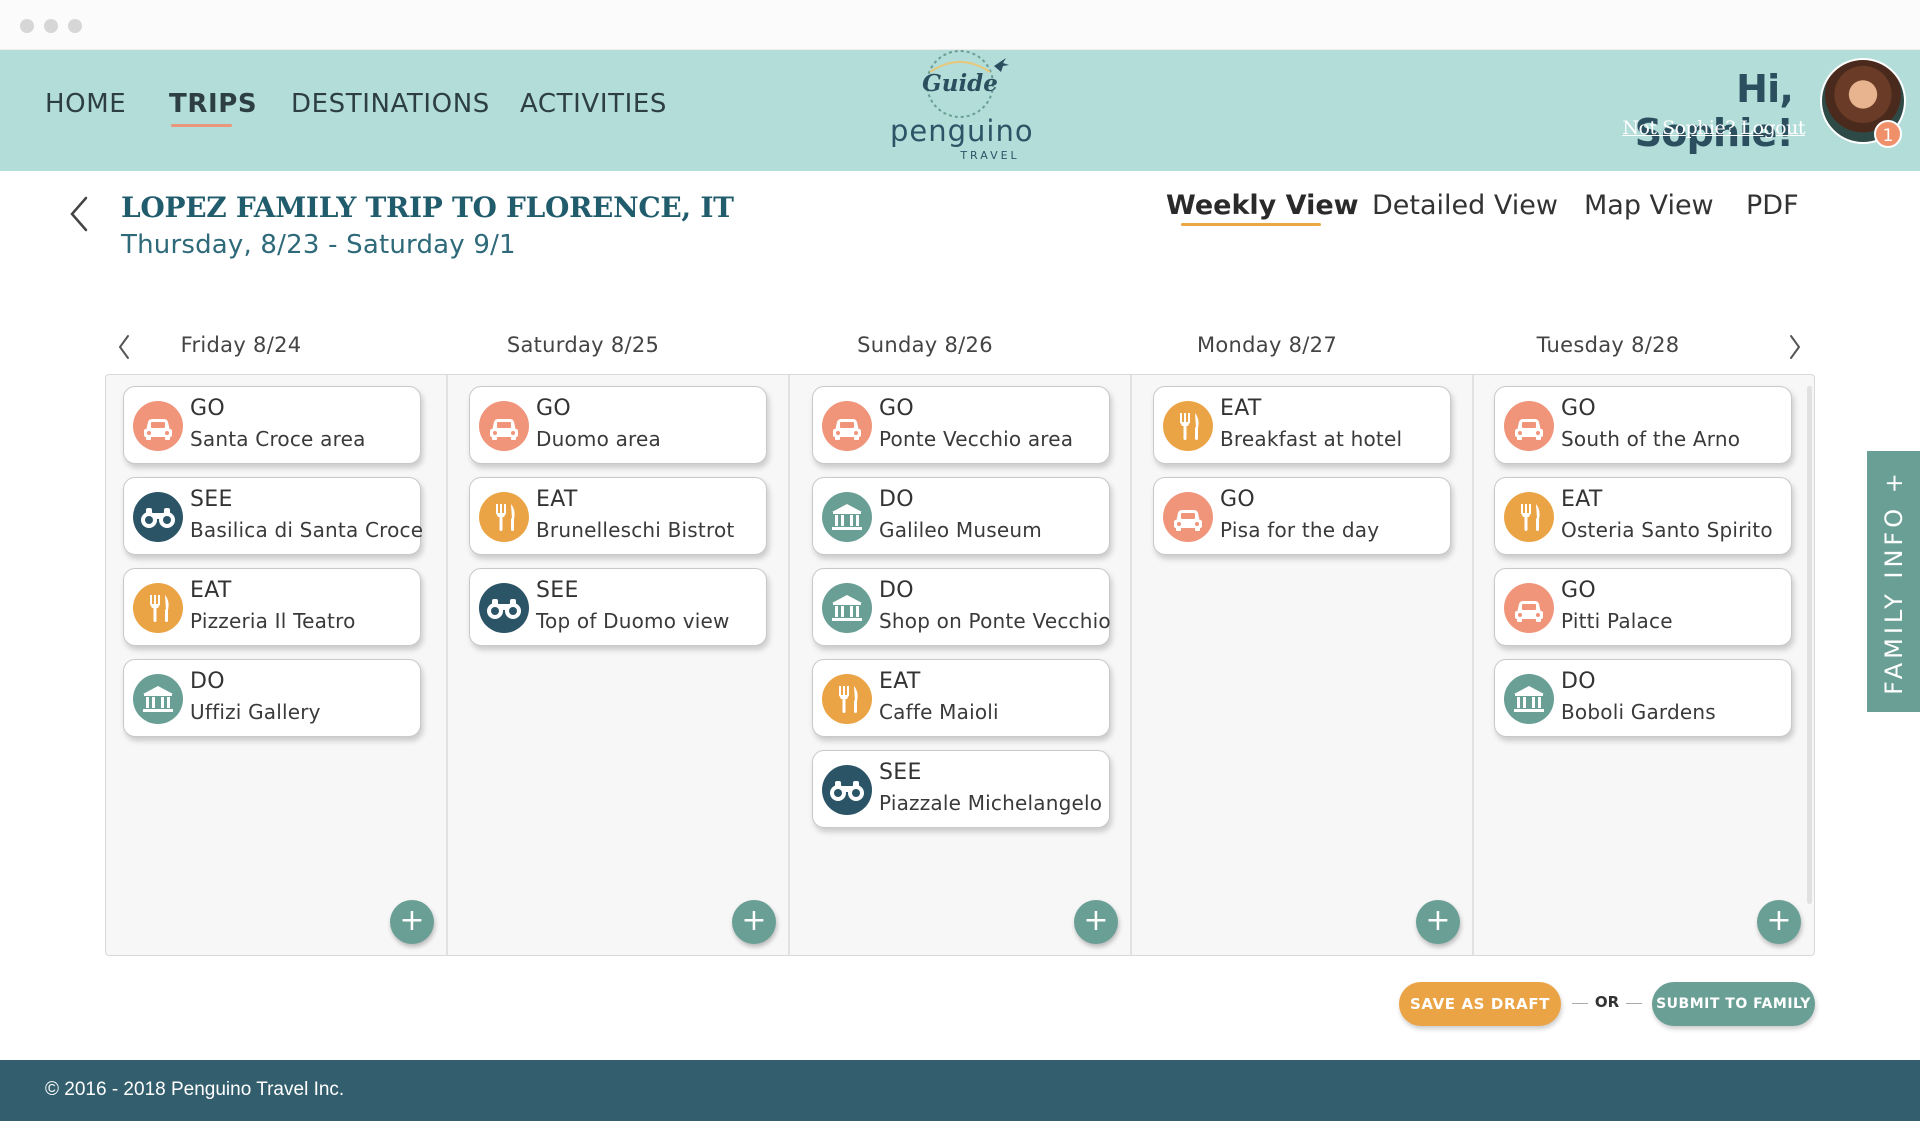  I want to click on activity-card: DO Uffizi Gallery, so click(272, 698).